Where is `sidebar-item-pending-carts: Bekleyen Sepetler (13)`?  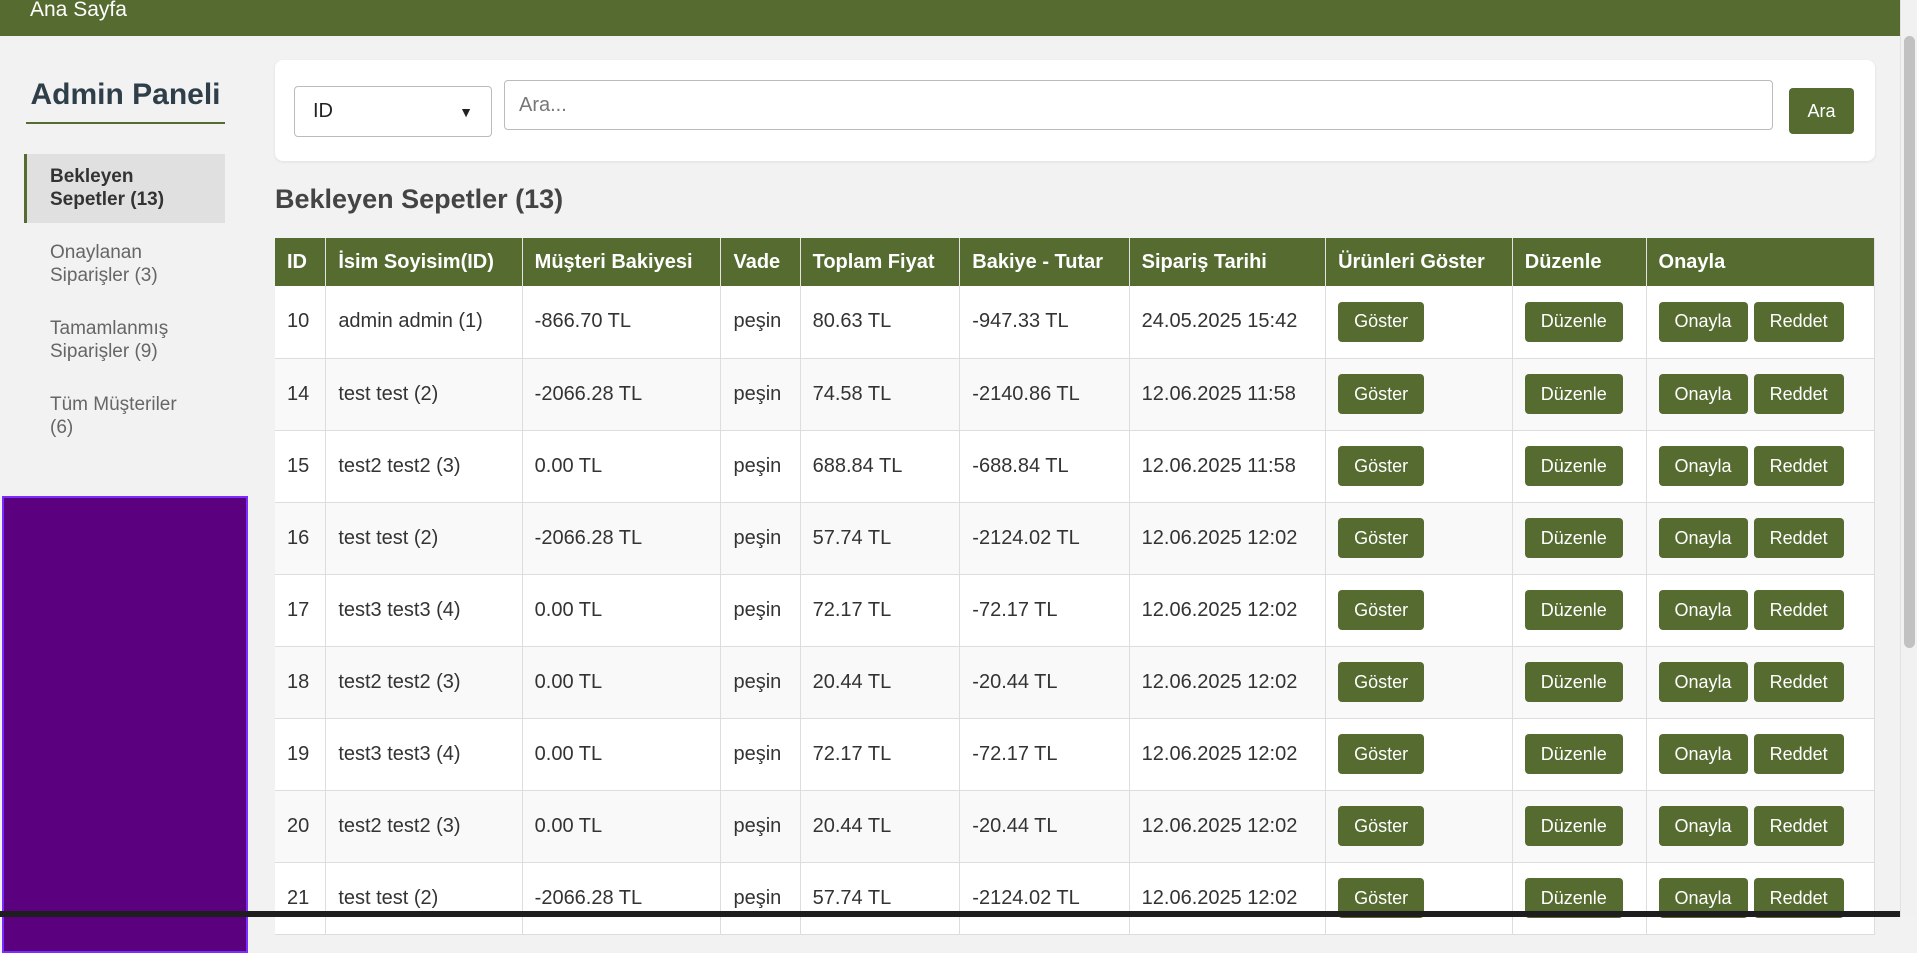
sidebar-item-pending-carts: Bekleyen Sepetler (13) is located at coordinates (124, 188).